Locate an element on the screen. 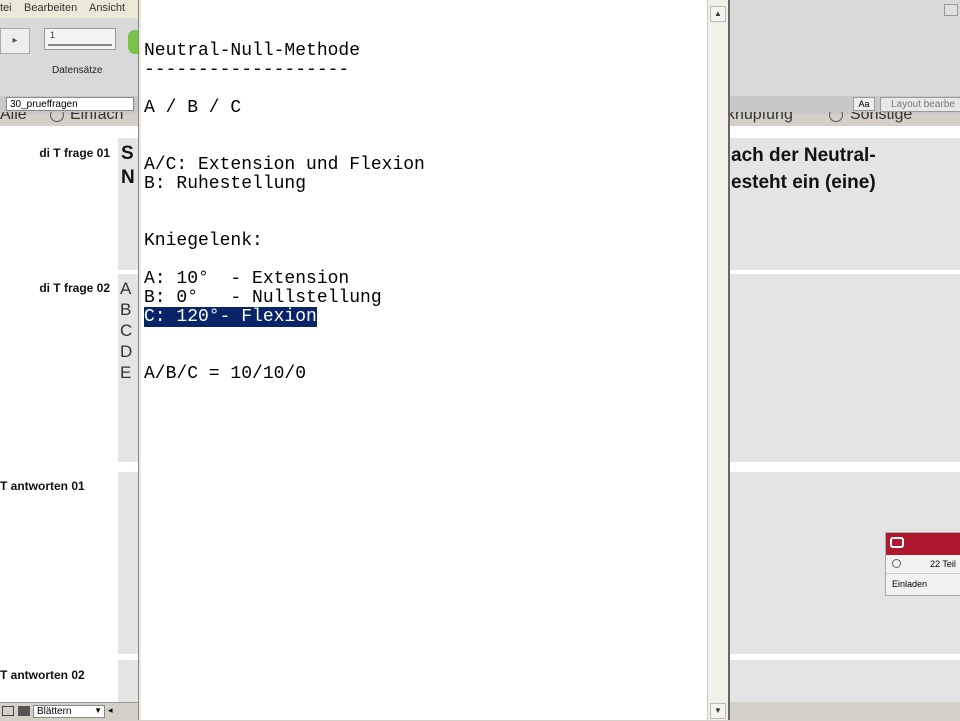  editor-line: Kniegelenk: is located at coordinates (203, 241).